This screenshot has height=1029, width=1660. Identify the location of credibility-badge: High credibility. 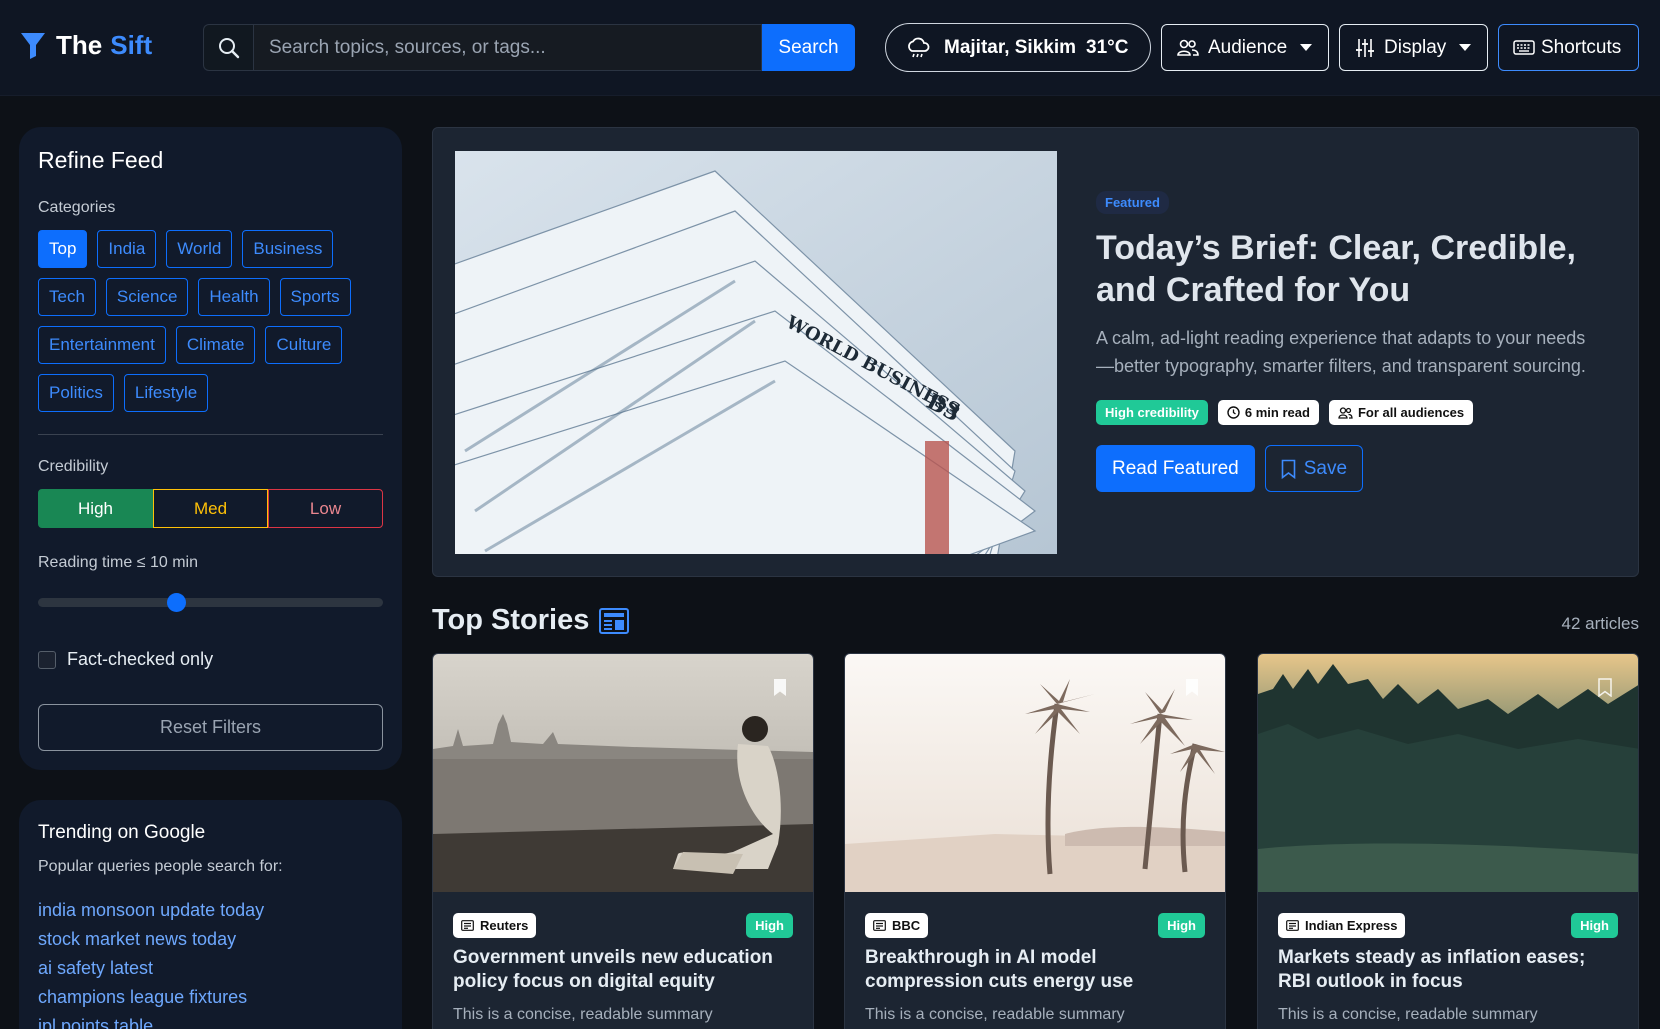
(1152, 412).